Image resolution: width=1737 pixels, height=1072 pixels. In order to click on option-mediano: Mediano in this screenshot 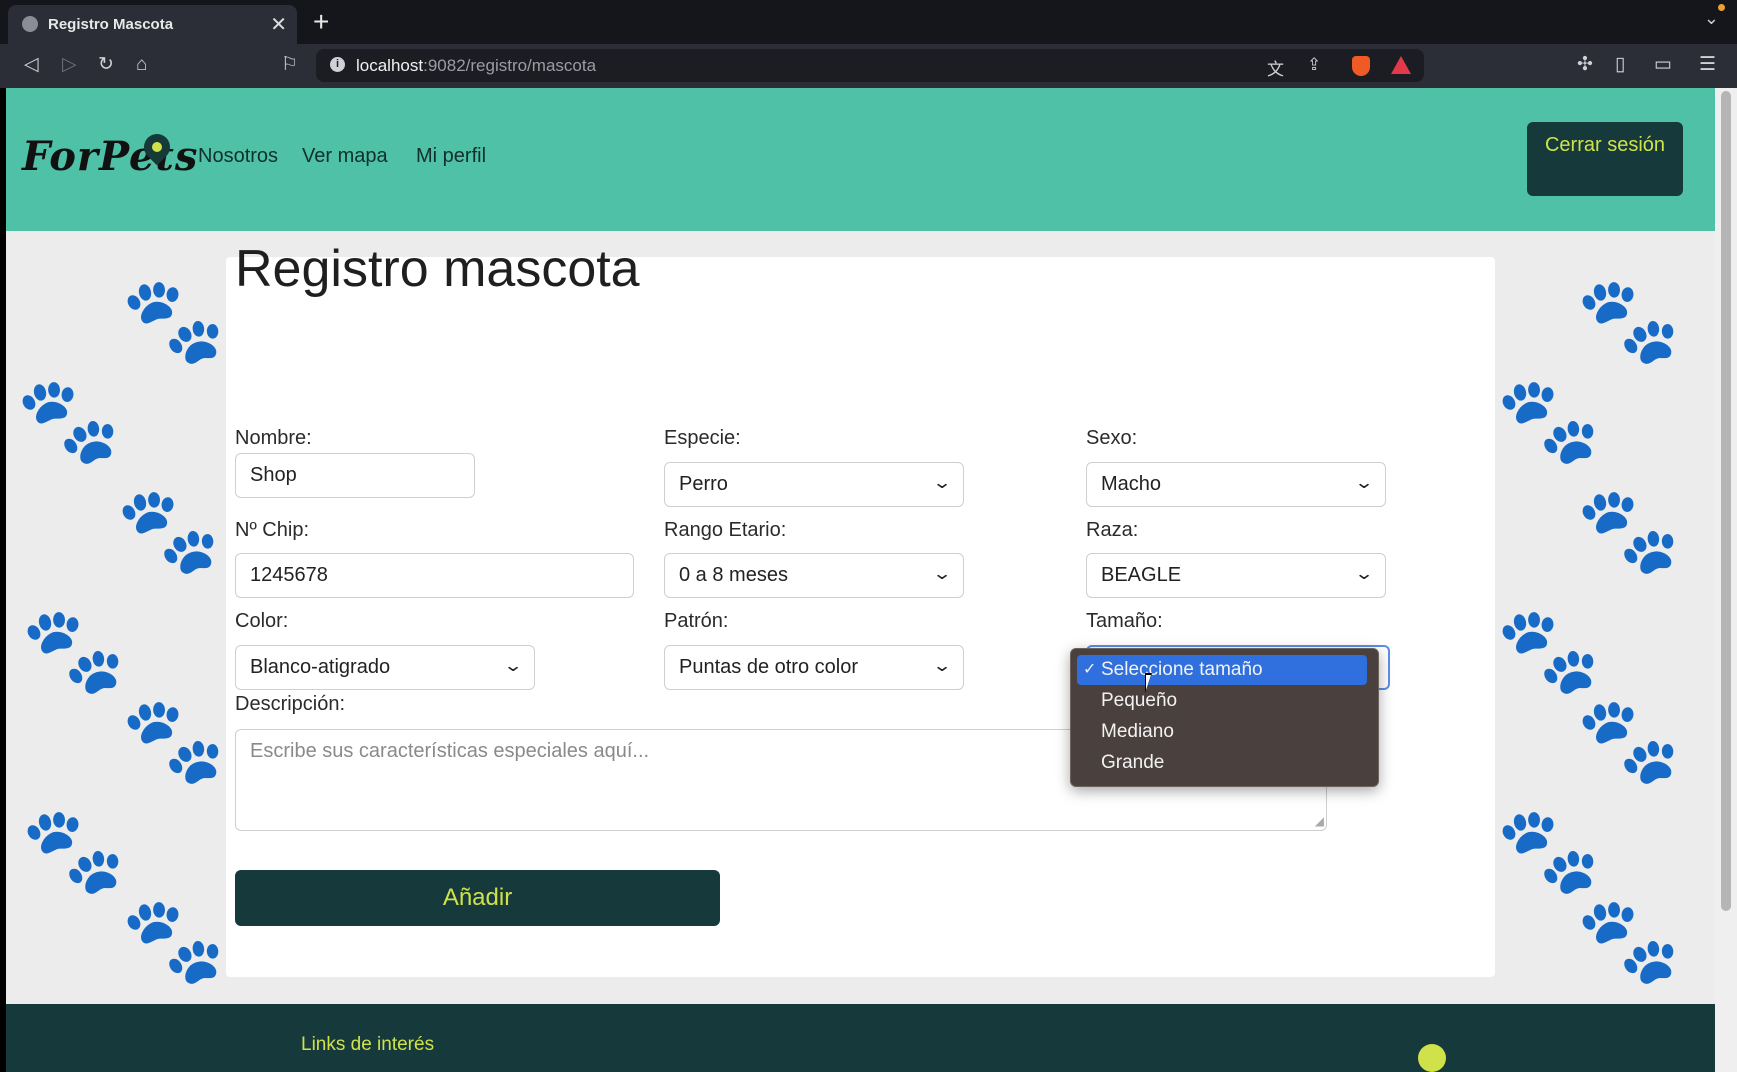, I will do `click(1222, 732)`.